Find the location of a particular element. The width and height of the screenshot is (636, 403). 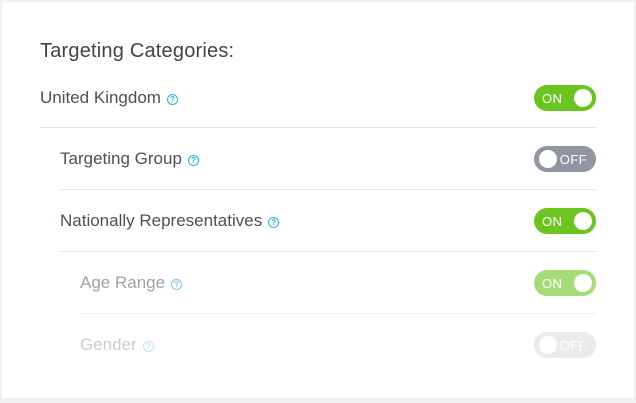

nationally-representatives-toggle: ON is located at coordinates (565, 221).